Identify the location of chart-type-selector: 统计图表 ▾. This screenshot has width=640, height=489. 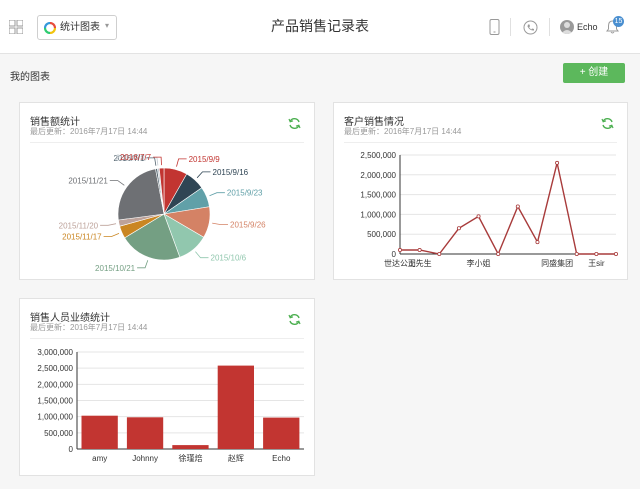
(77, 27).